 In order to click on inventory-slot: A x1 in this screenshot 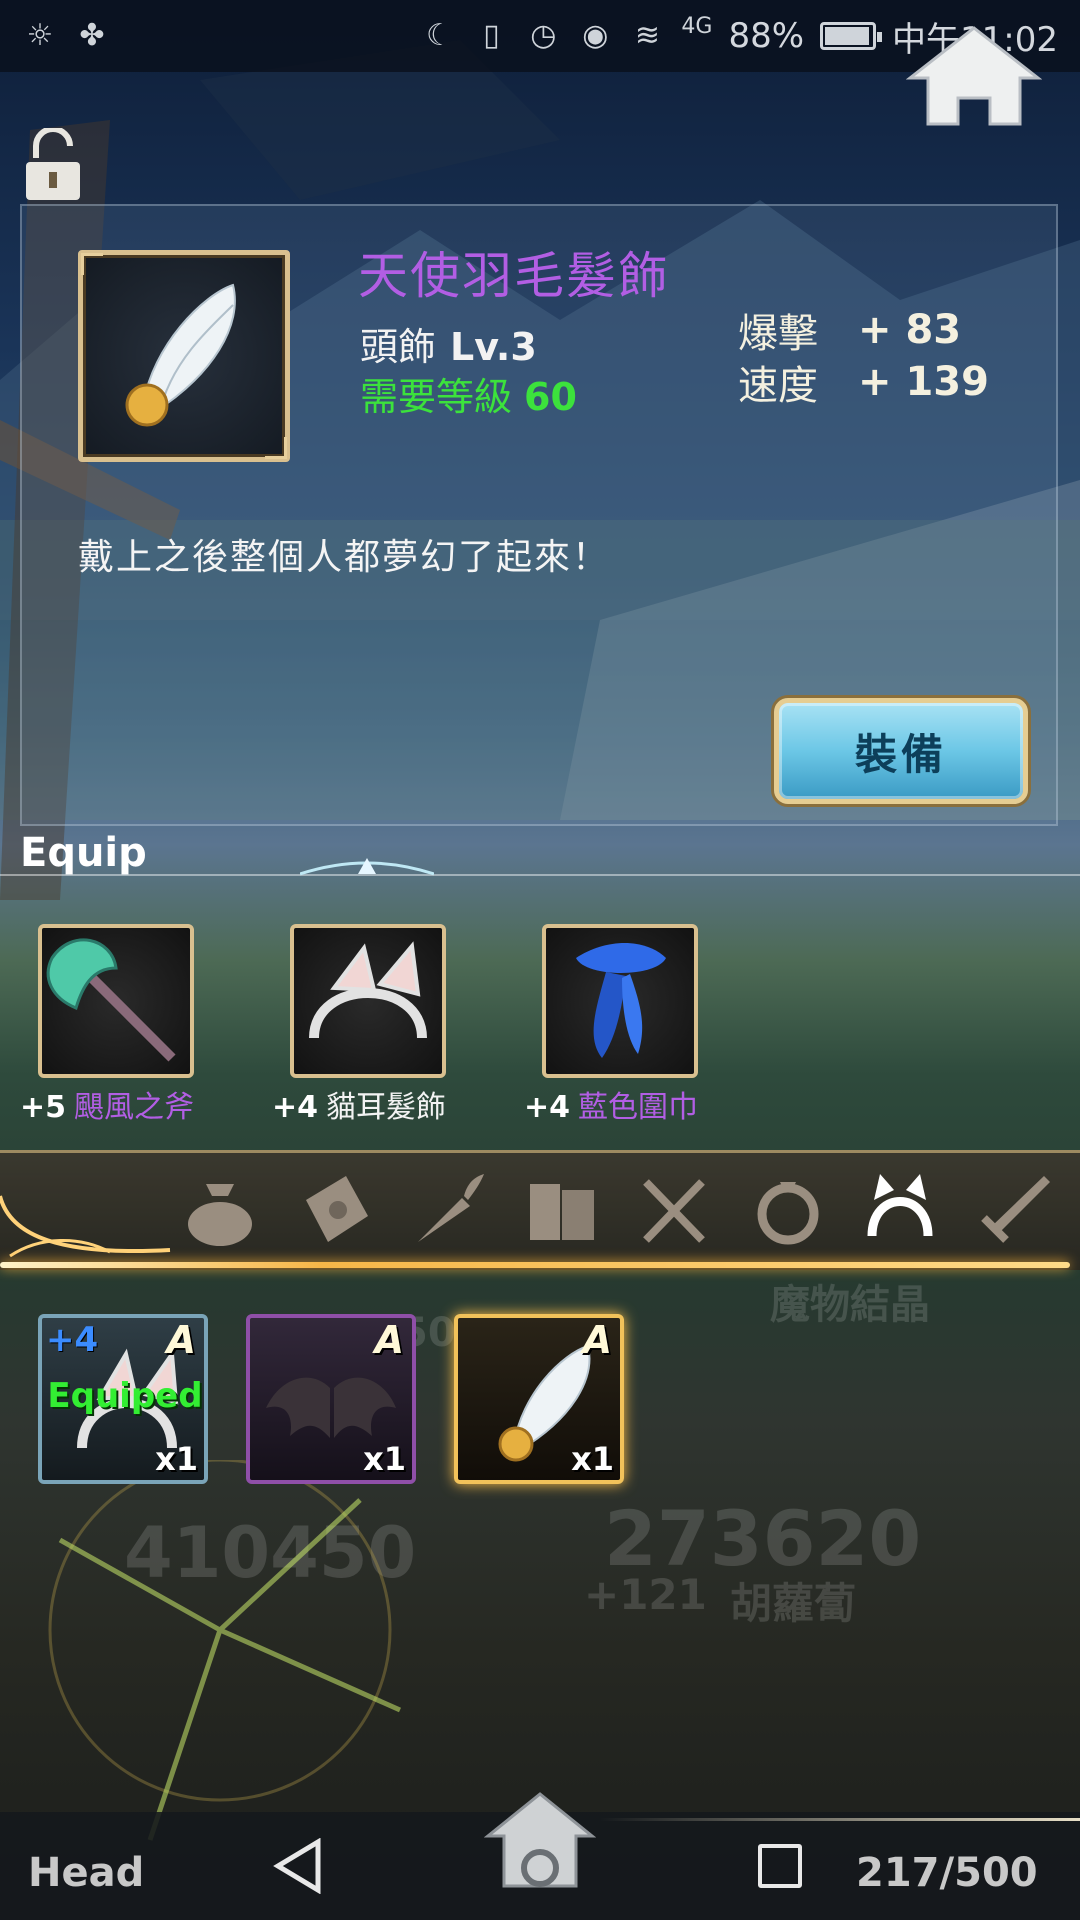, I will do `click(331, 1399)`.